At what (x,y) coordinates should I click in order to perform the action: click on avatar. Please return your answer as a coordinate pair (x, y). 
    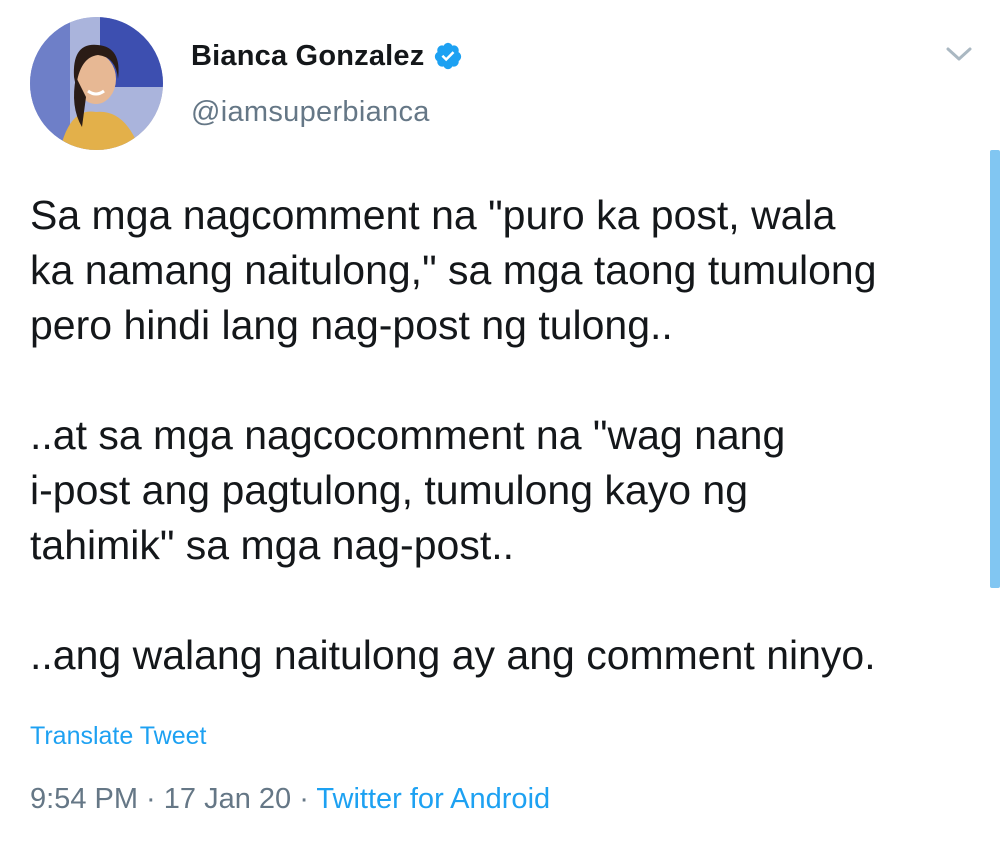
    Looking at the image, I should click on (96, 83).